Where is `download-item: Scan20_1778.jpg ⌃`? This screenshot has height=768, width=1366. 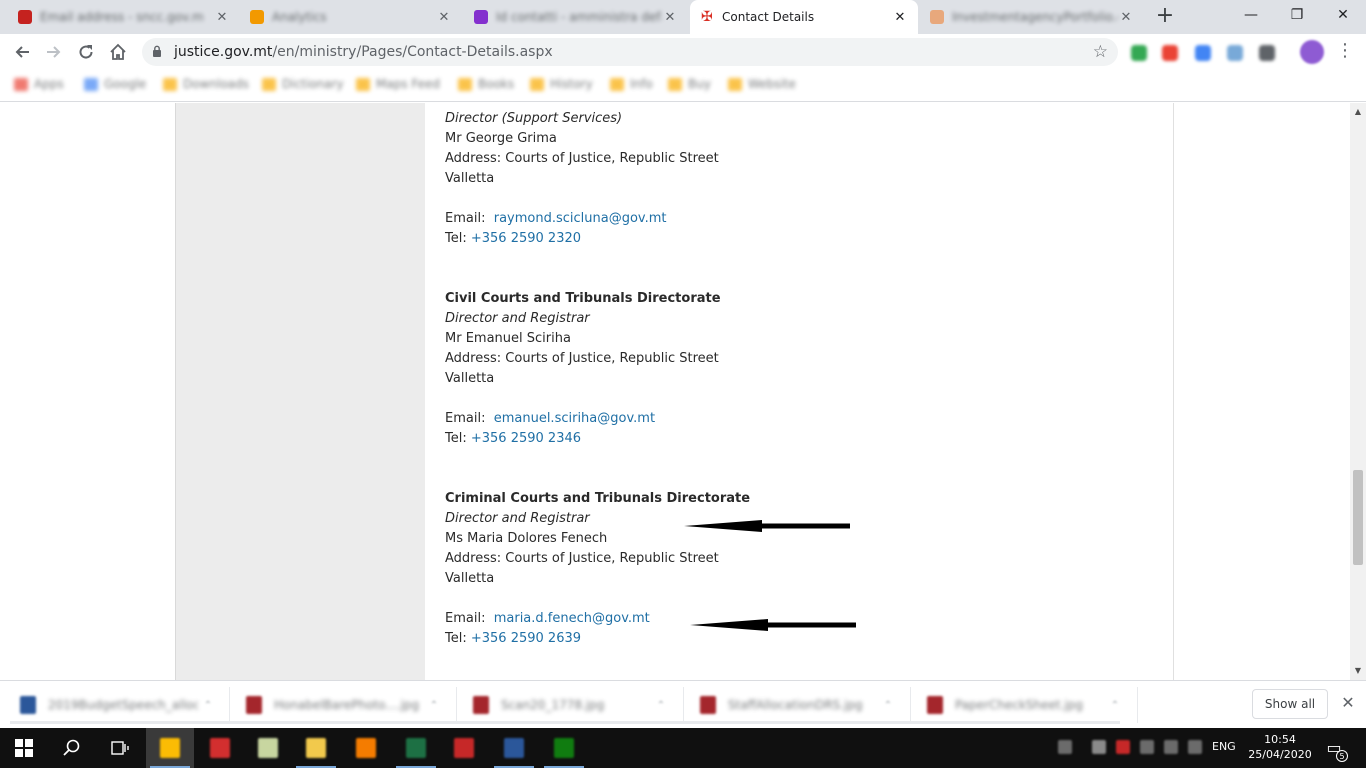
download-item: Scan20_1778.jpg ⌃ is located at coordinates (572, 705).